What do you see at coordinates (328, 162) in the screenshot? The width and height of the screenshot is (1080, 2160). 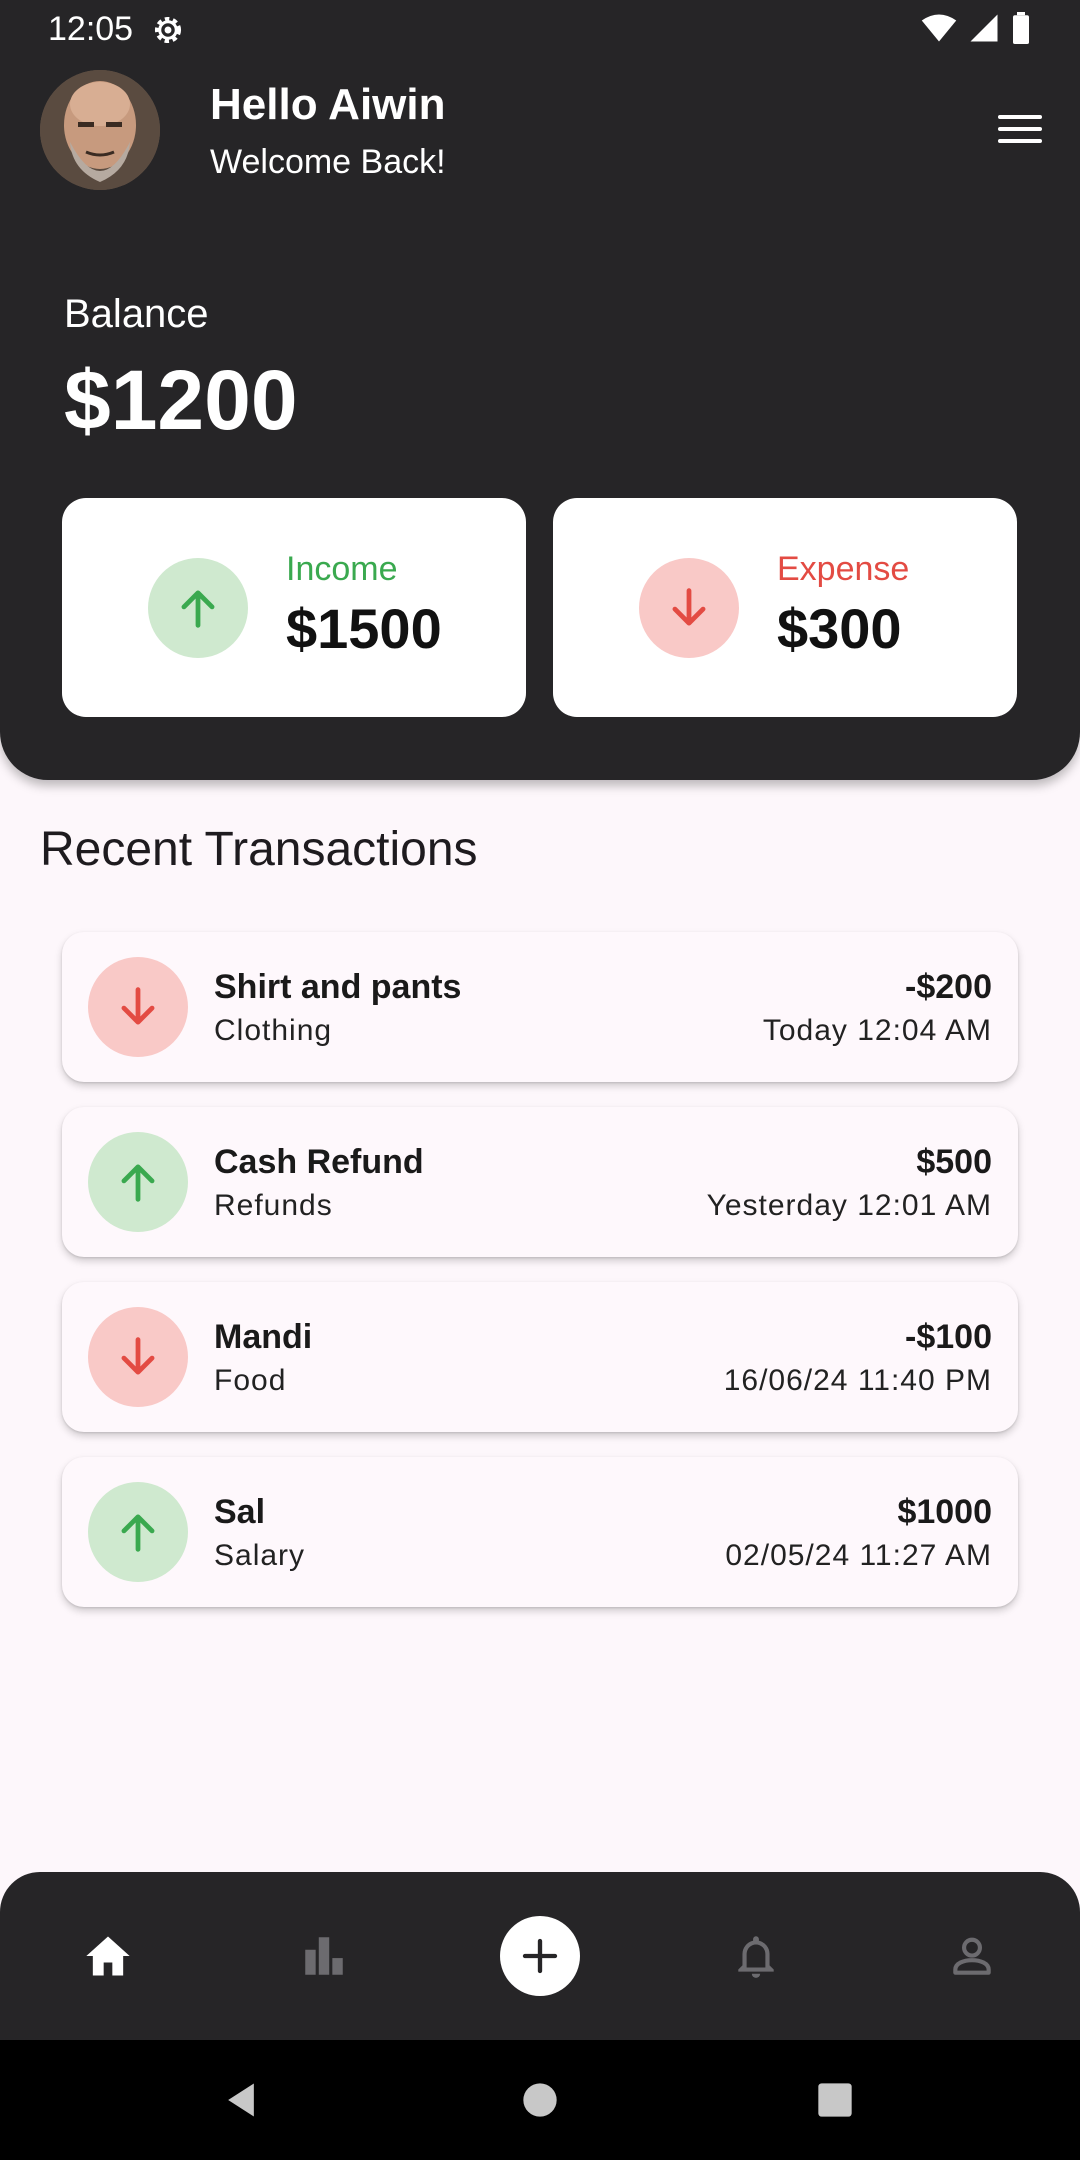 I see `greeting-subtitle: Welcome Back!` at bounding box center [328, 162].